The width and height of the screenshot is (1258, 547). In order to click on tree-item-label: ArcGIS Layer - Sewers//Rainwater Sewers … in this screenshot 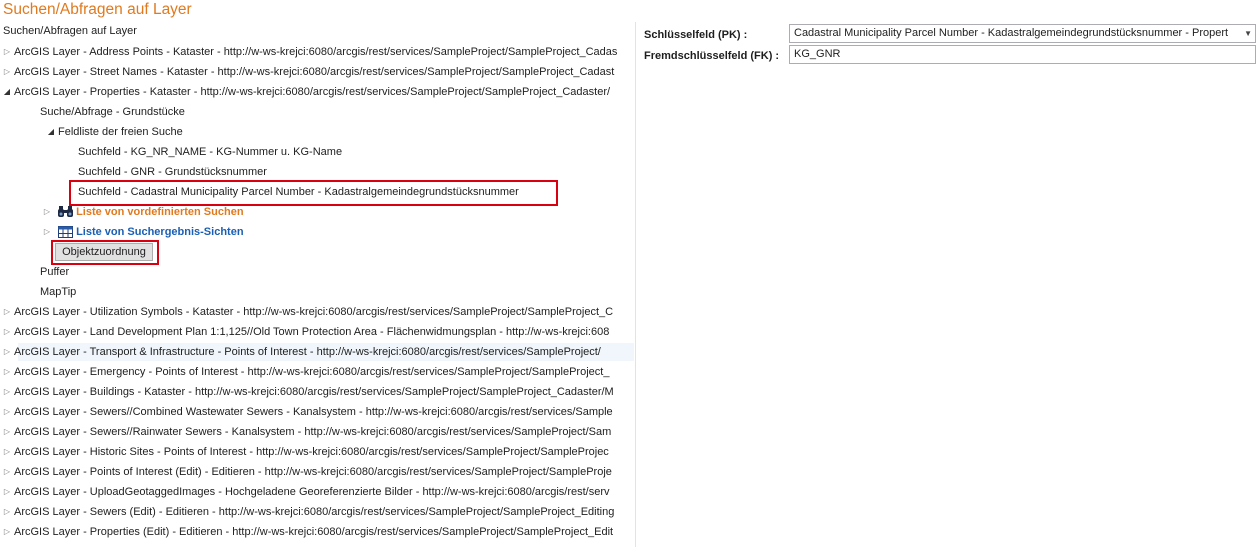, I will do `click(313, 432)`.